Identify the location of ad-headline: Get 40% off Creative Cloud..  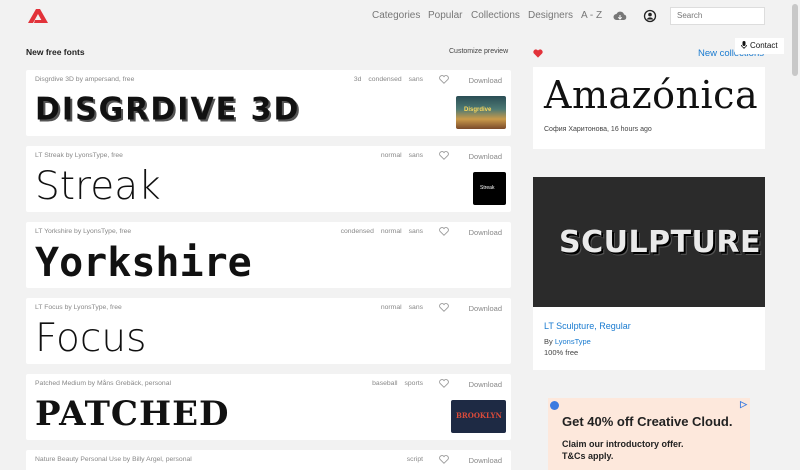
(647, 421).